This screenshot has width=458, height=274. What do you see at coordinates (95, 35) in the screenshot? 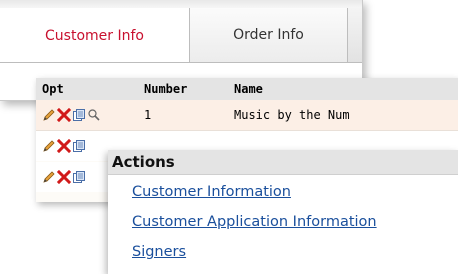
I see `tab-customer-info: Customer Info` at bounding box center [95, 35].